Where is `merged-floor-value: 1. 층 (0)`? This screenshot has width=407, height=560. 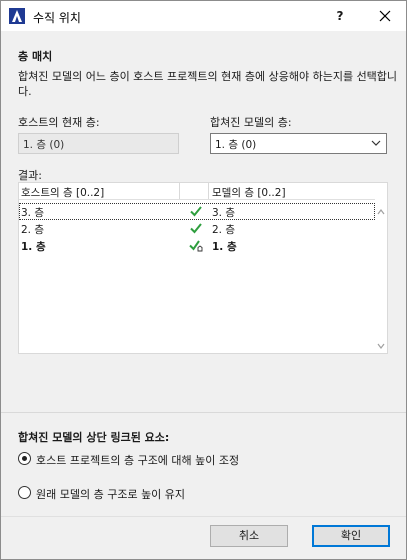
merged-floor-value: 1. 층 (0) is located at coordinates (236, 145).